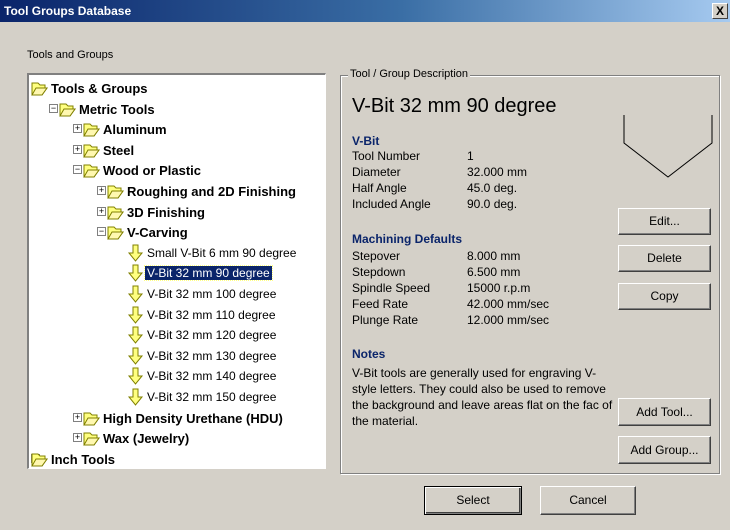 The width and height of the screenshot is (730, 530). I want to click on tree-item-label: V-Bit 32 mm 120 degree, so click(212, 335).